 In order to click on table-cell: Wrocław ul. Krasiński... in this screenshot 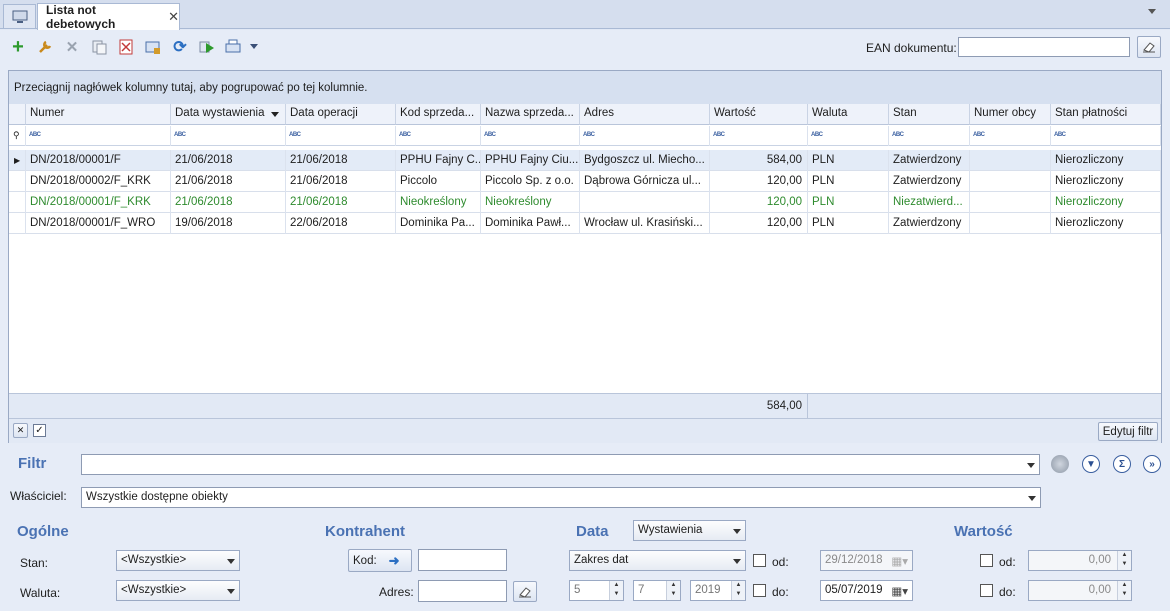, I will do `click(645, 223)`.